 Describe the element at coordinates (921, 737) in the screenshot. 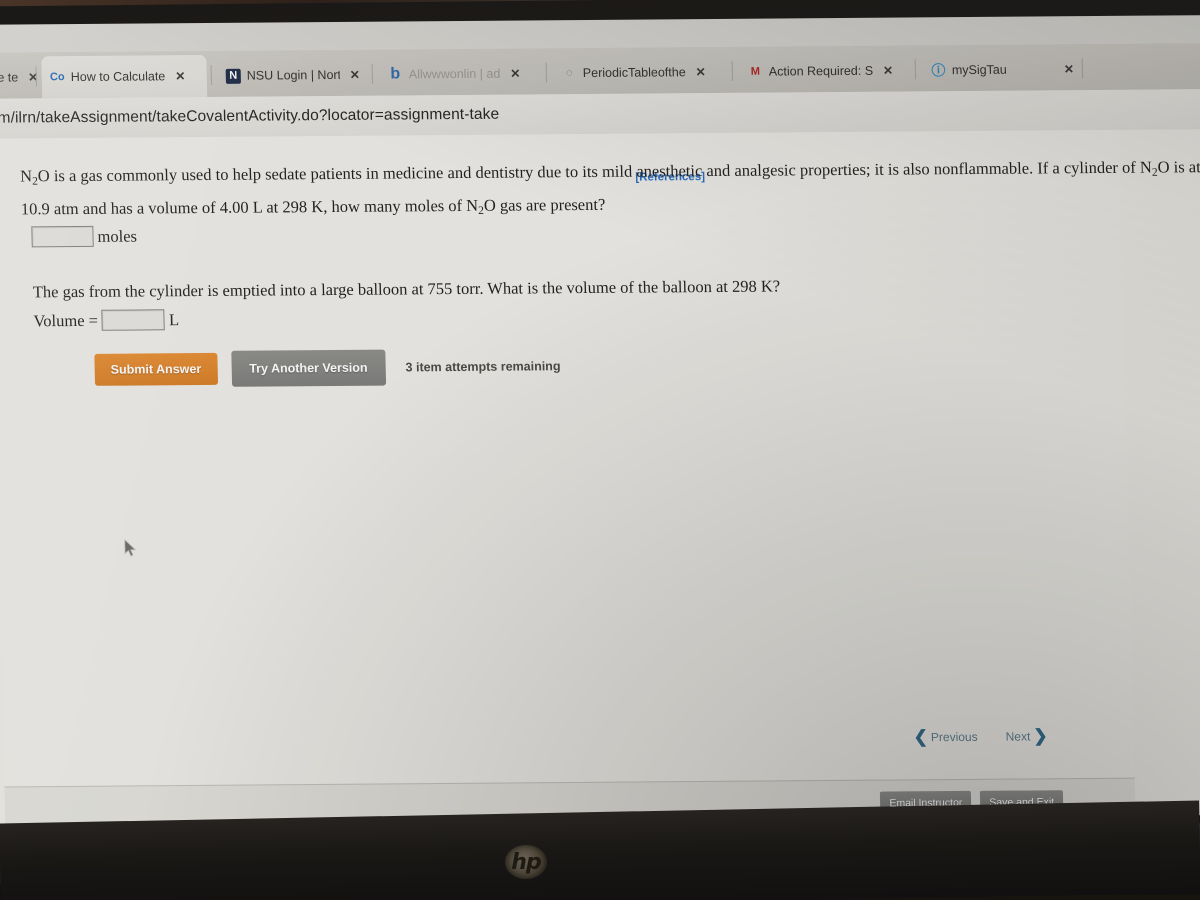

I see `chevron-left-icon: ❮` at that location.